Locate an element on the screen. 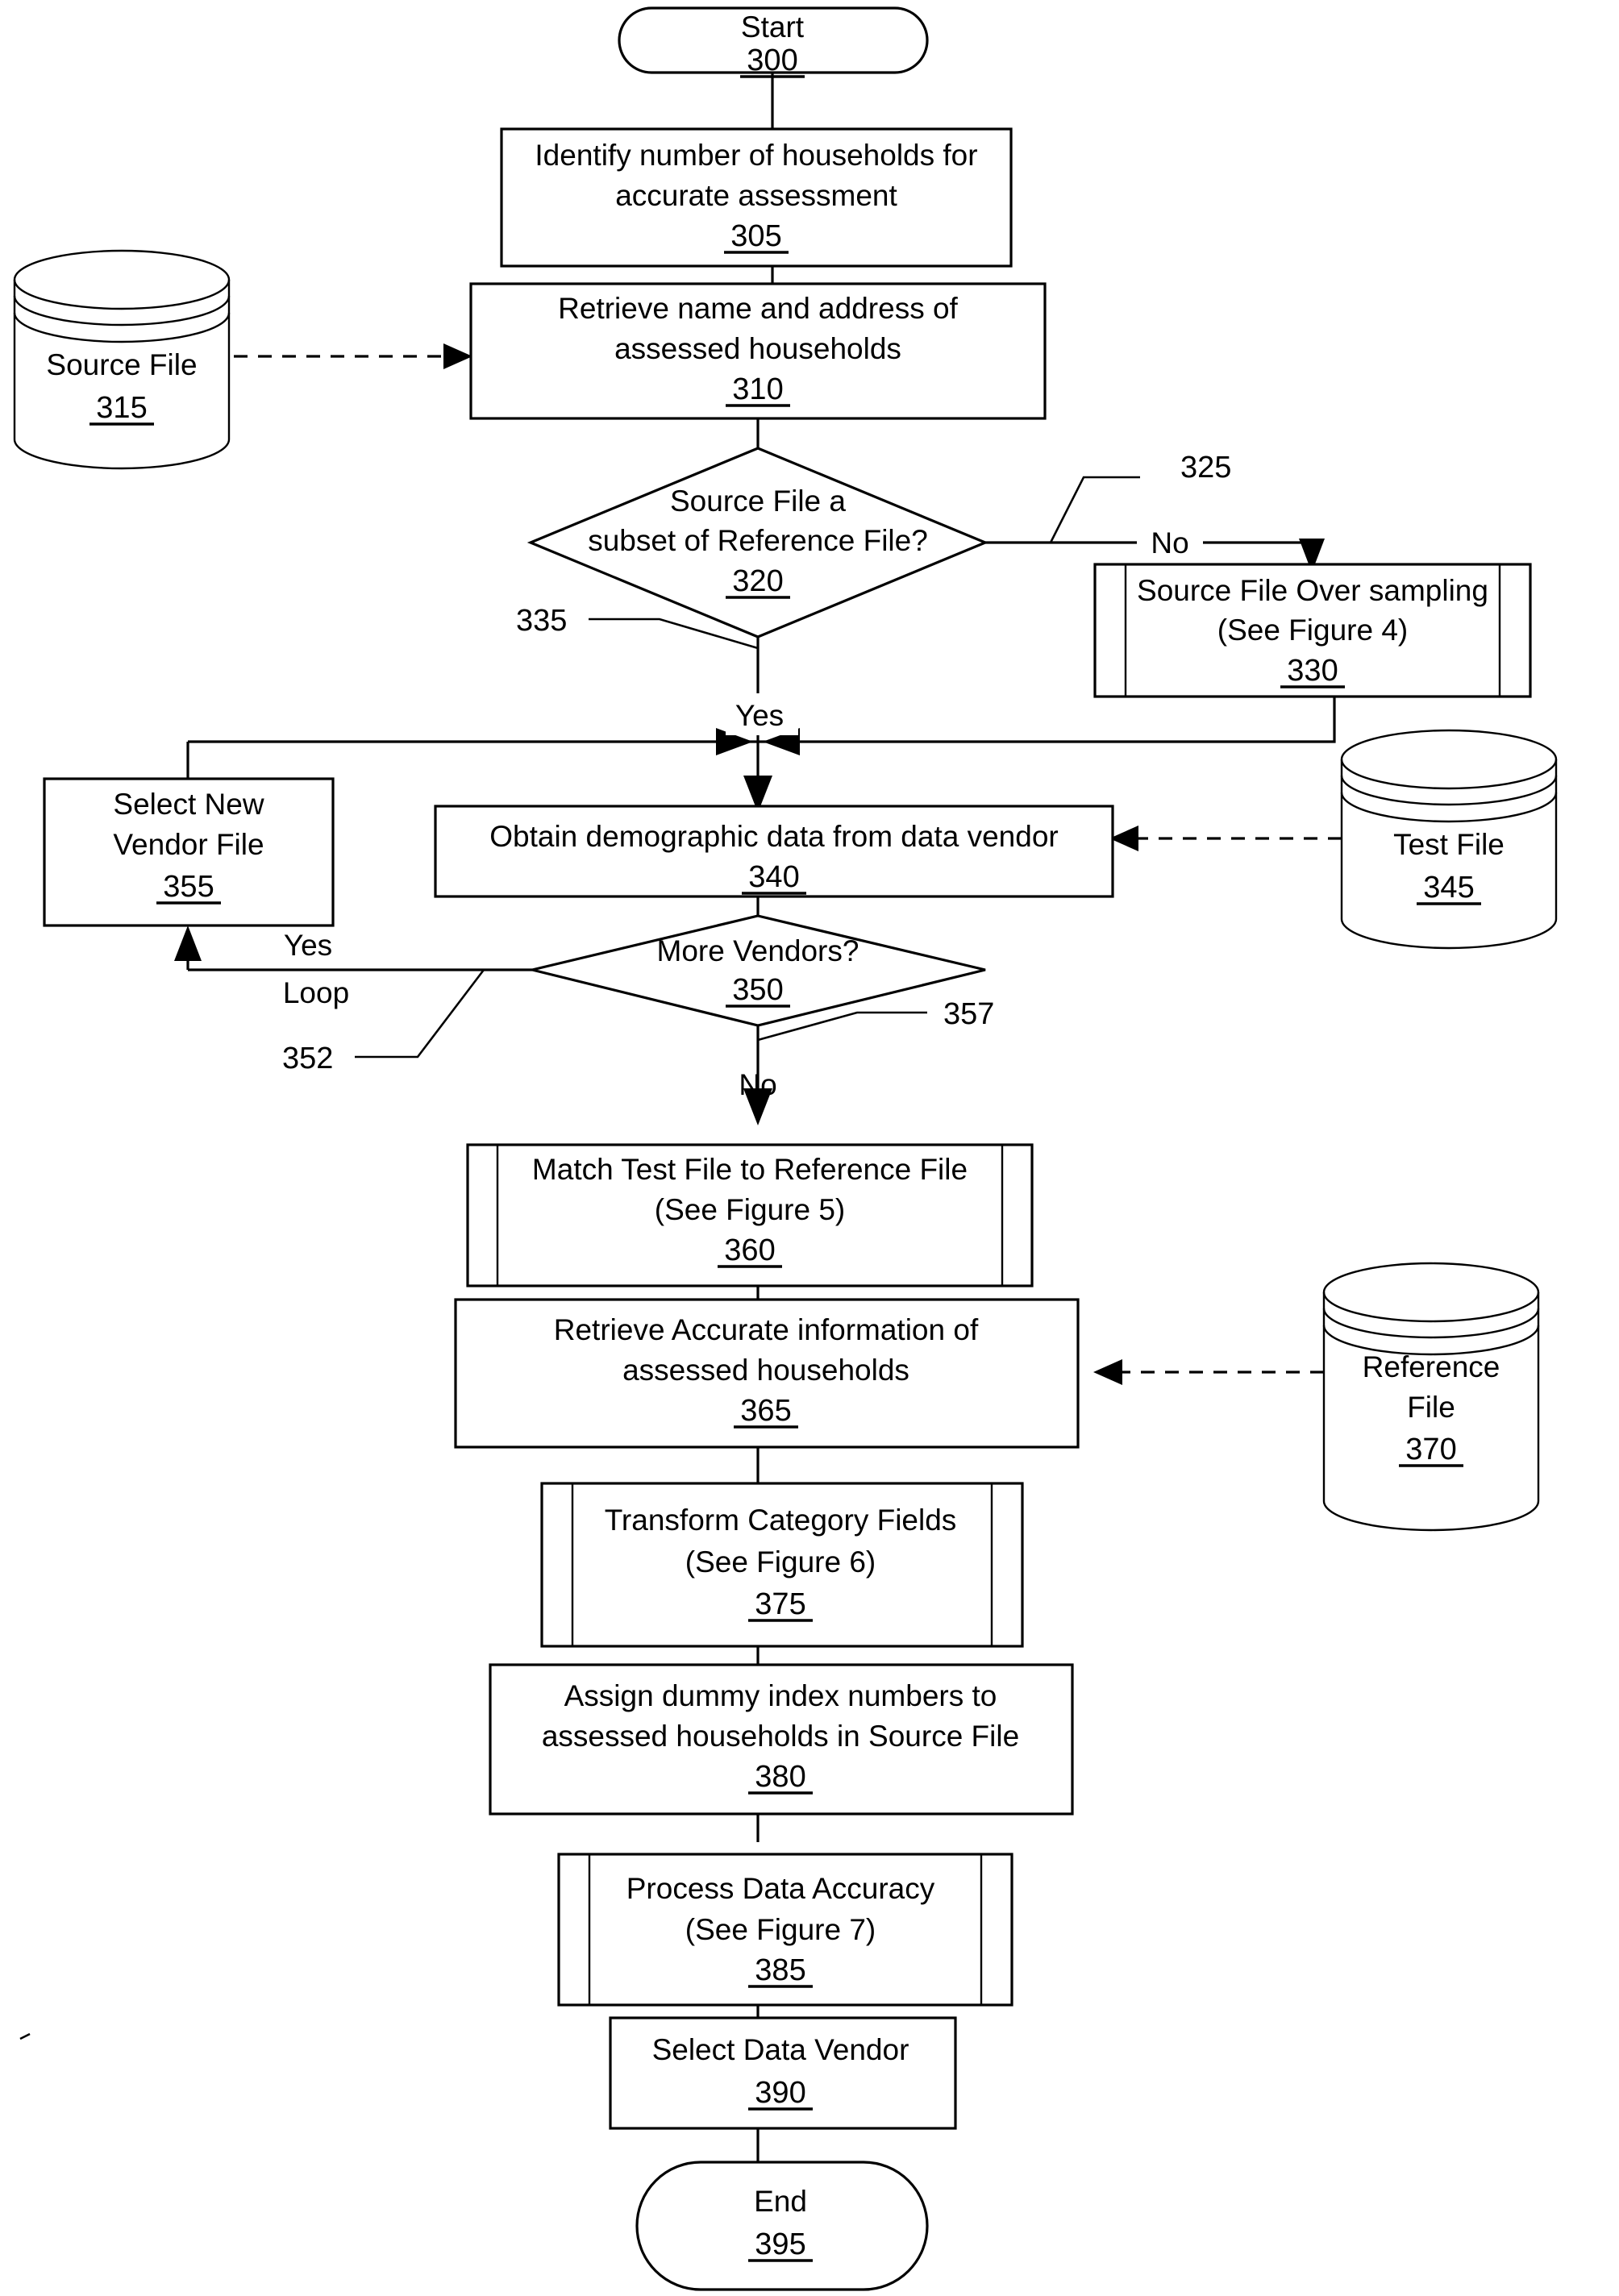  node-385-line2: (See Figure 7) is located at coordinates (780, 1929).